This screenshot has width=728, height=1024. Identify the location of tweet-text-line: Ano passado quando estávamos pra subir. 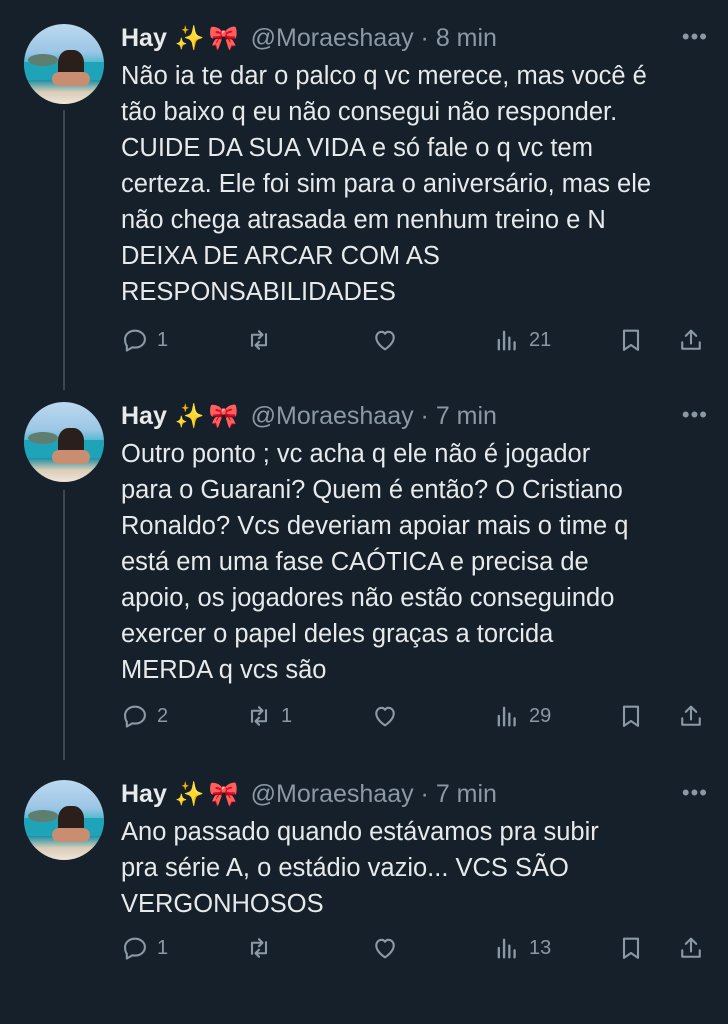
(360, 832).